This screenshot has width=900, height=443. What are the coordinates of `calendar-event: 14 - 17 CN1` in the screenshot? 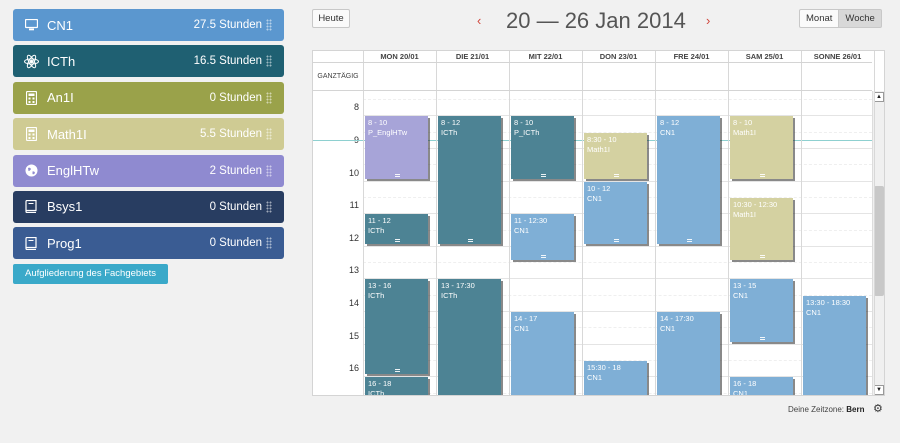 It's located at (542, 353).